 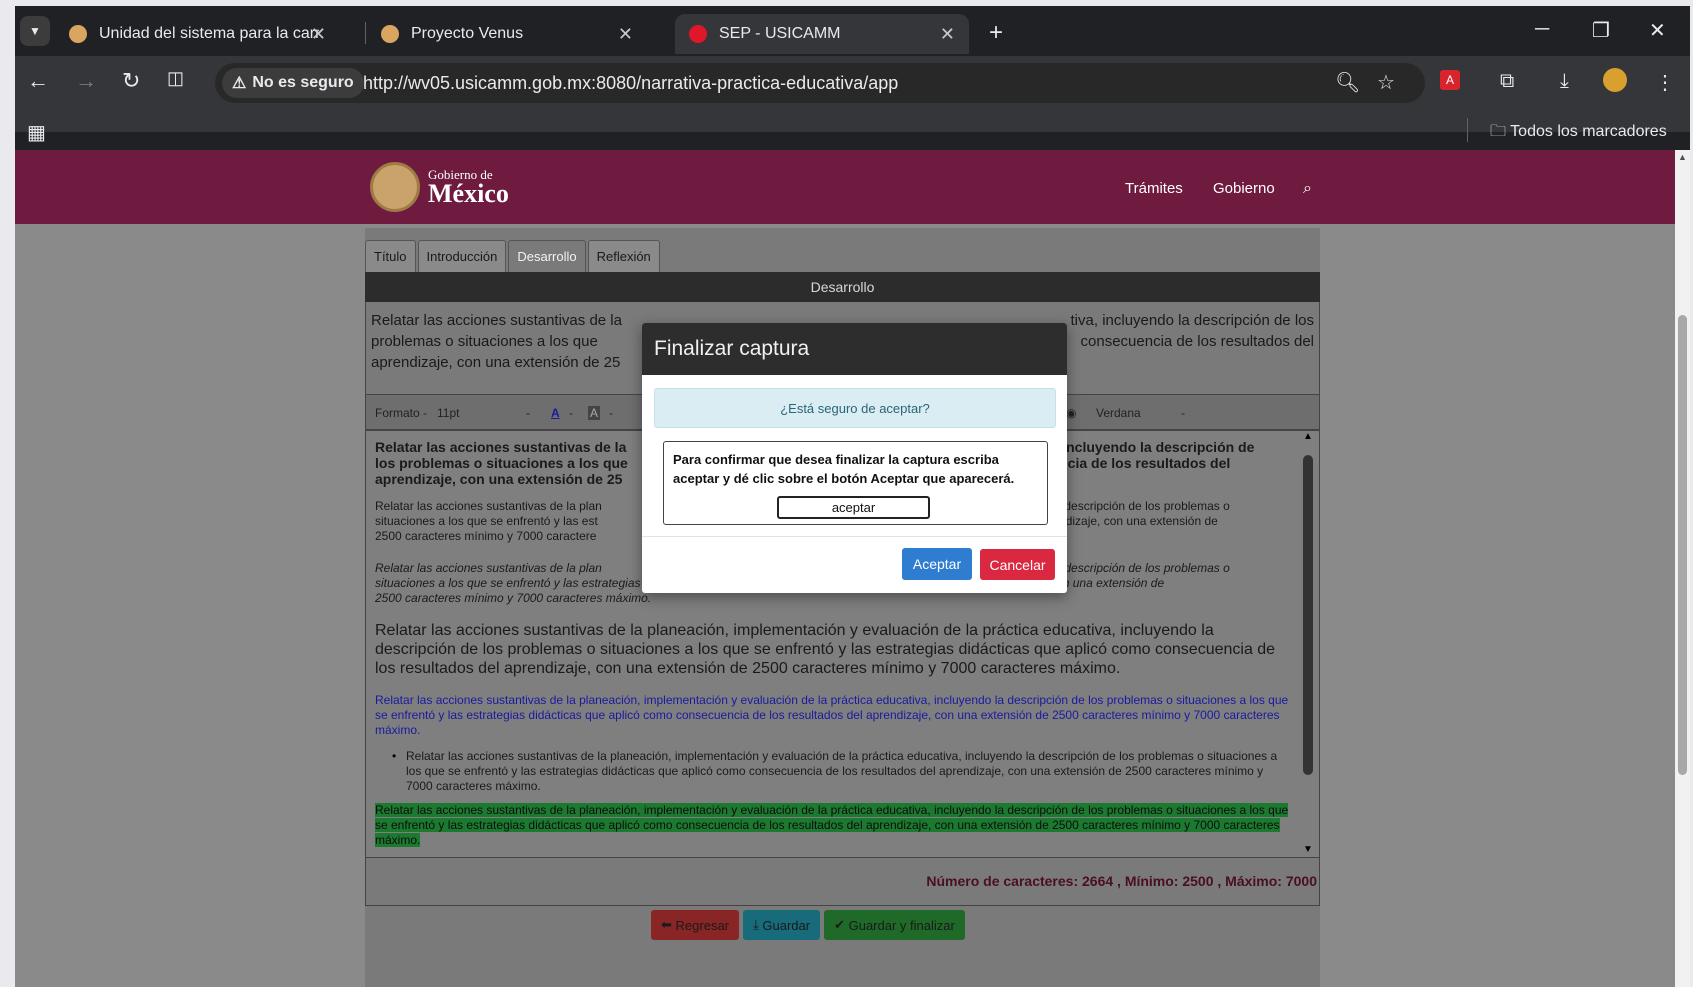 I want to click on tab-usicamm-unidad: Unidad del sistema para la carrera ✕, so click(x=197, y=34).